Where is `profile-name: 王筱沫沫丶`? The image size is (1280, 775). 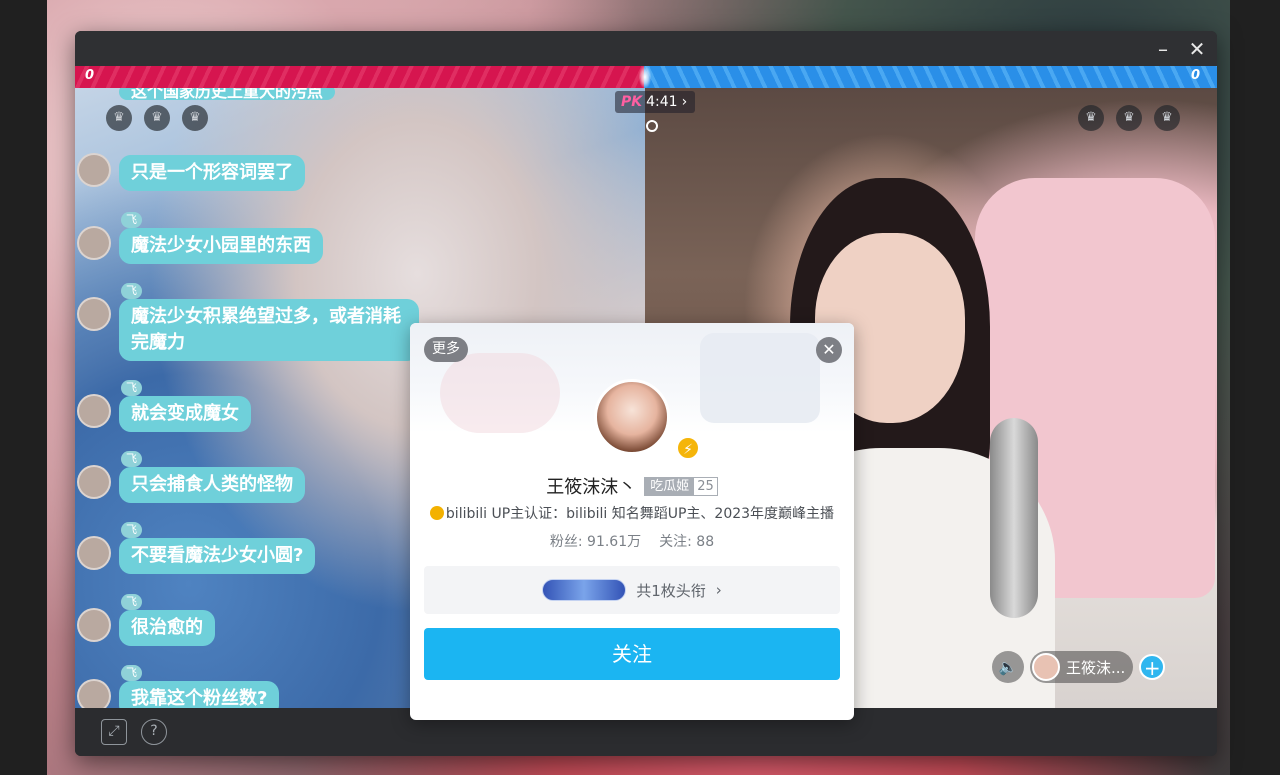 profile-name: 王筱沫沫丶 is located at coordinates (591, 487).